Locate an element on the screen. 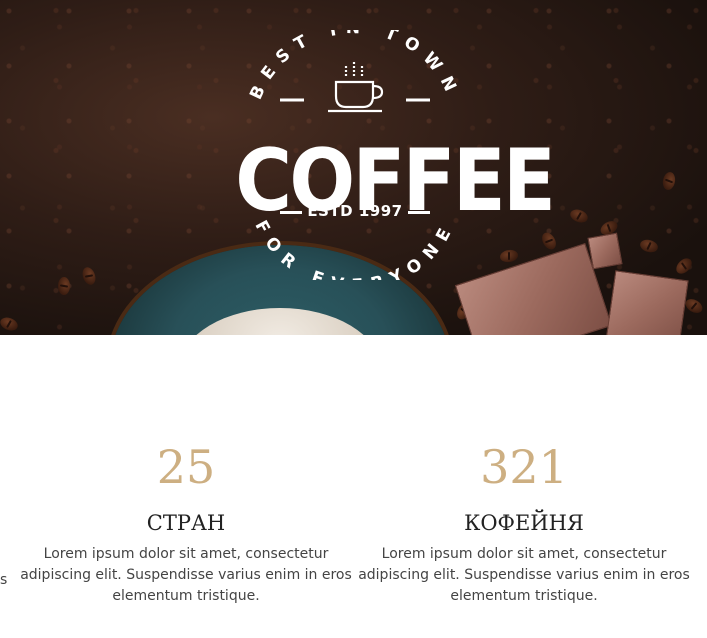 The image size is (707, 638). stat-value: 25 is located at coordinates (186, 467).